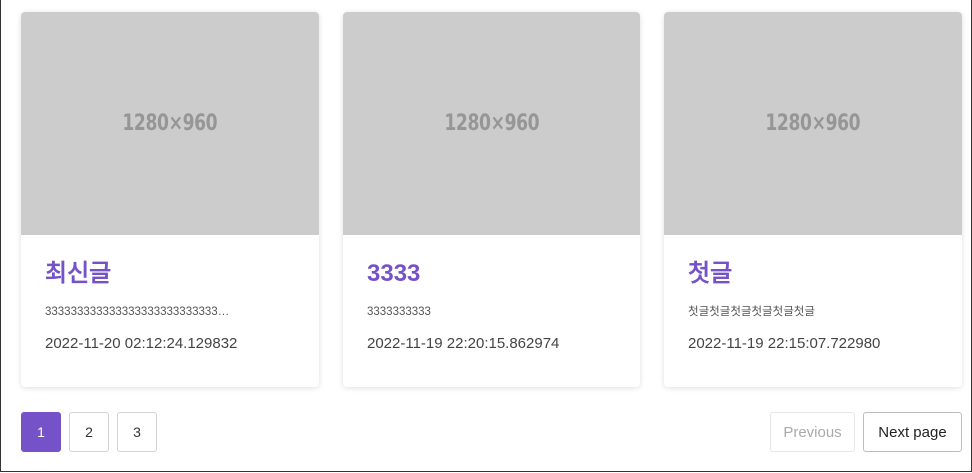 This screenshot has height=473, width=972. I want to click on post-date: 2022-11-19 22:15:07.722980, so click(784, 343).